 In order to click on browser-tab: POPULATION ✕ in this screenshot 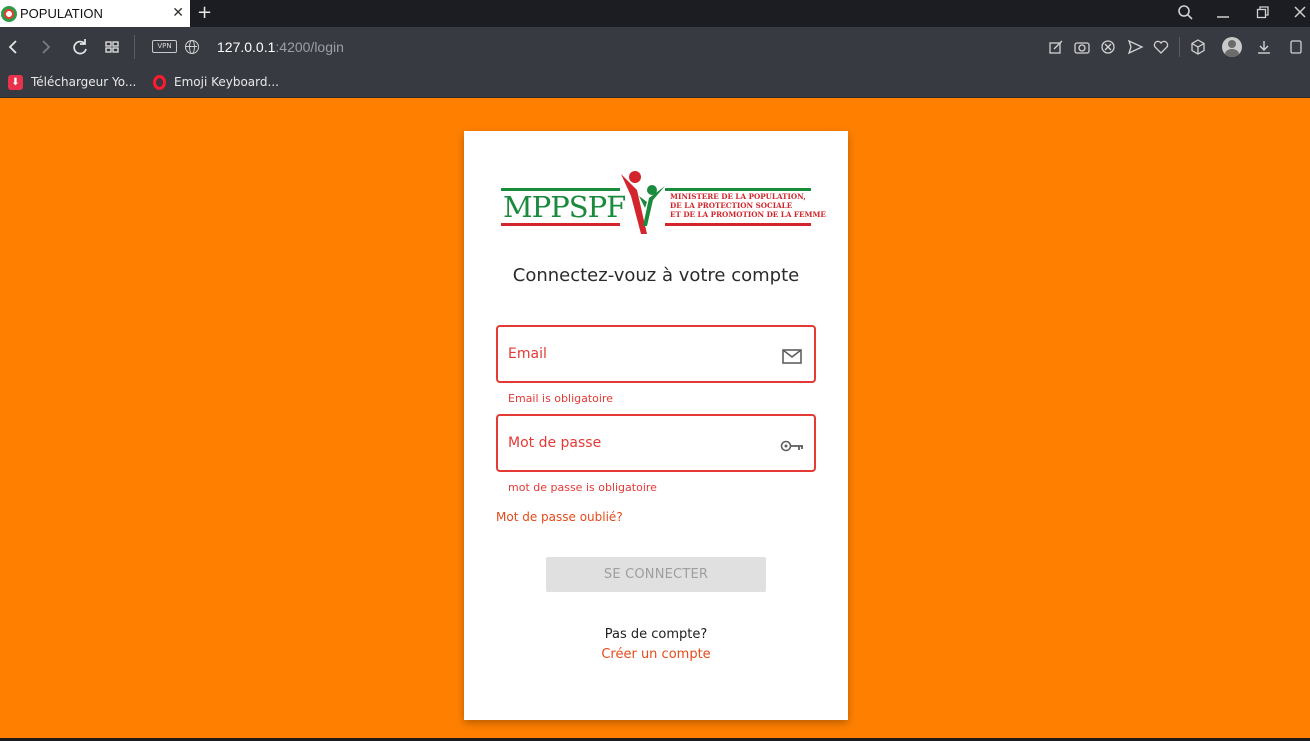, I will do `click(95, 13)`.